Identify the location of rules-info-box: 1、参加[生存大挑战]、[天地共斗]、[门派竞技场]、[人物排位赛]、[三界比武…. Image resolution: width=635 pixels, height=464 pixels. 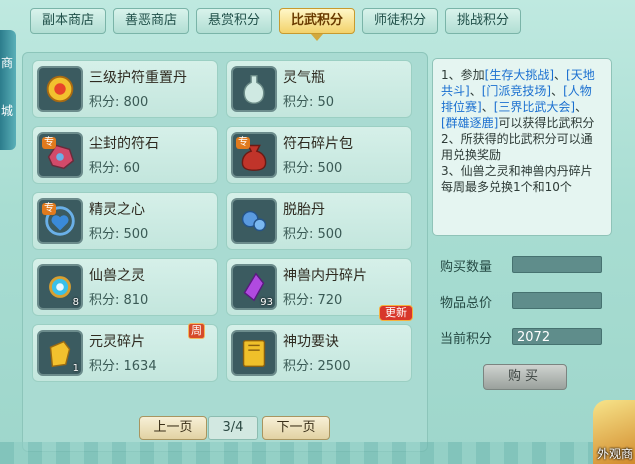
(522, 147).